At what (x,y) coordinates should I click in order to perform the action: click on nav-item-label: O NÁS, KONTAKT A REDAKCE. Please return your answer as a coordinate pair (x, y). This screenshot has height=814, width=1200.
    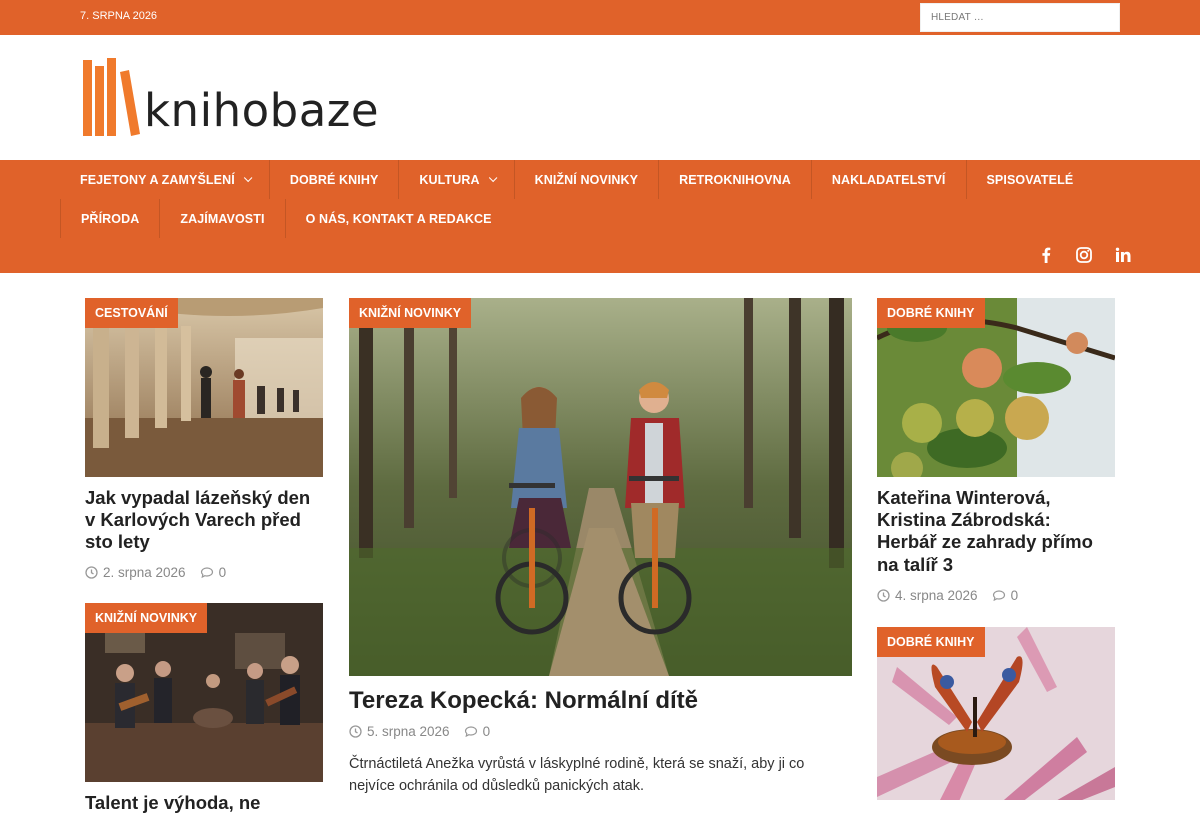
    Looking at the image, I should click on (398, 218).